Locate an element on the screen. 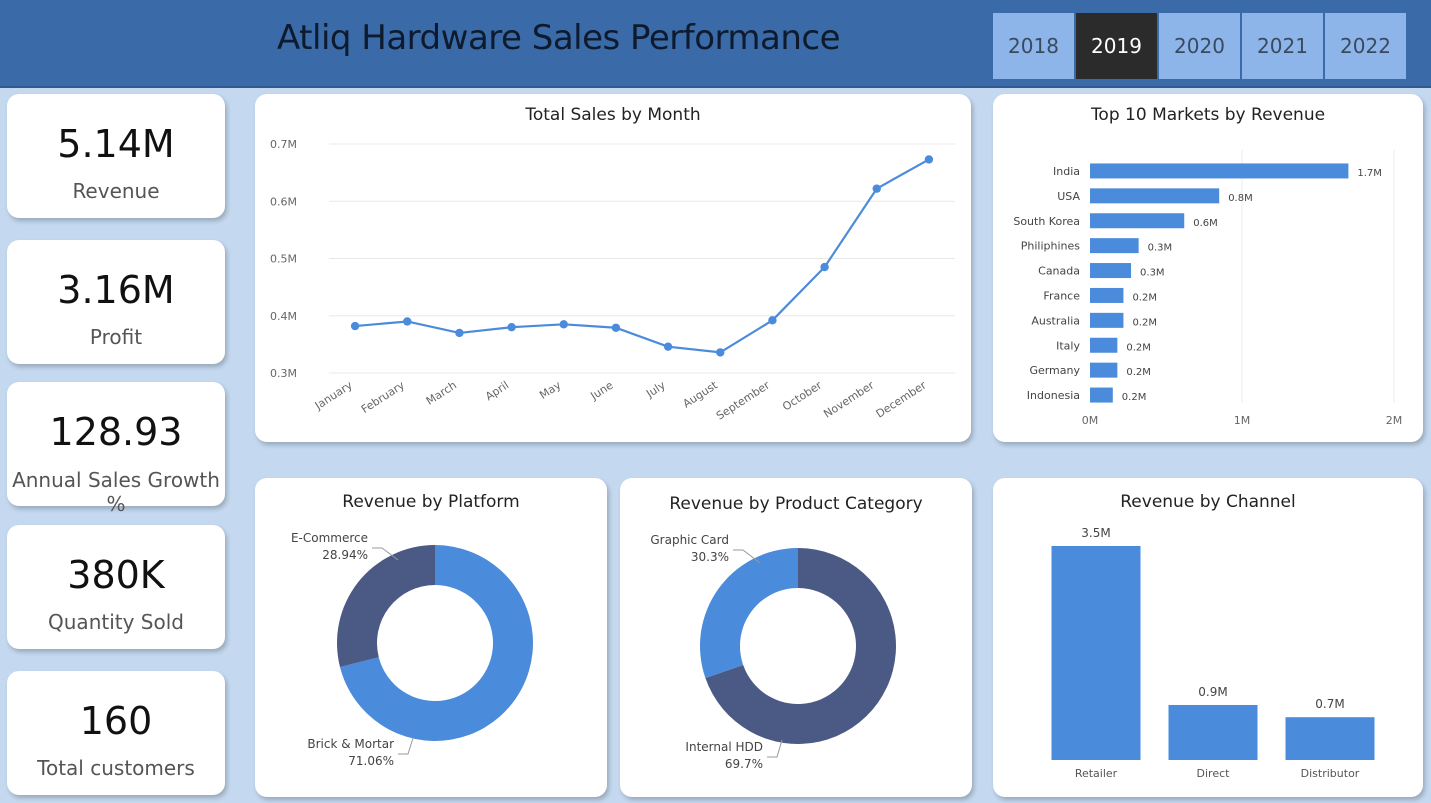  slice-value-label: 71.06% is located at coordinates (371, 761).